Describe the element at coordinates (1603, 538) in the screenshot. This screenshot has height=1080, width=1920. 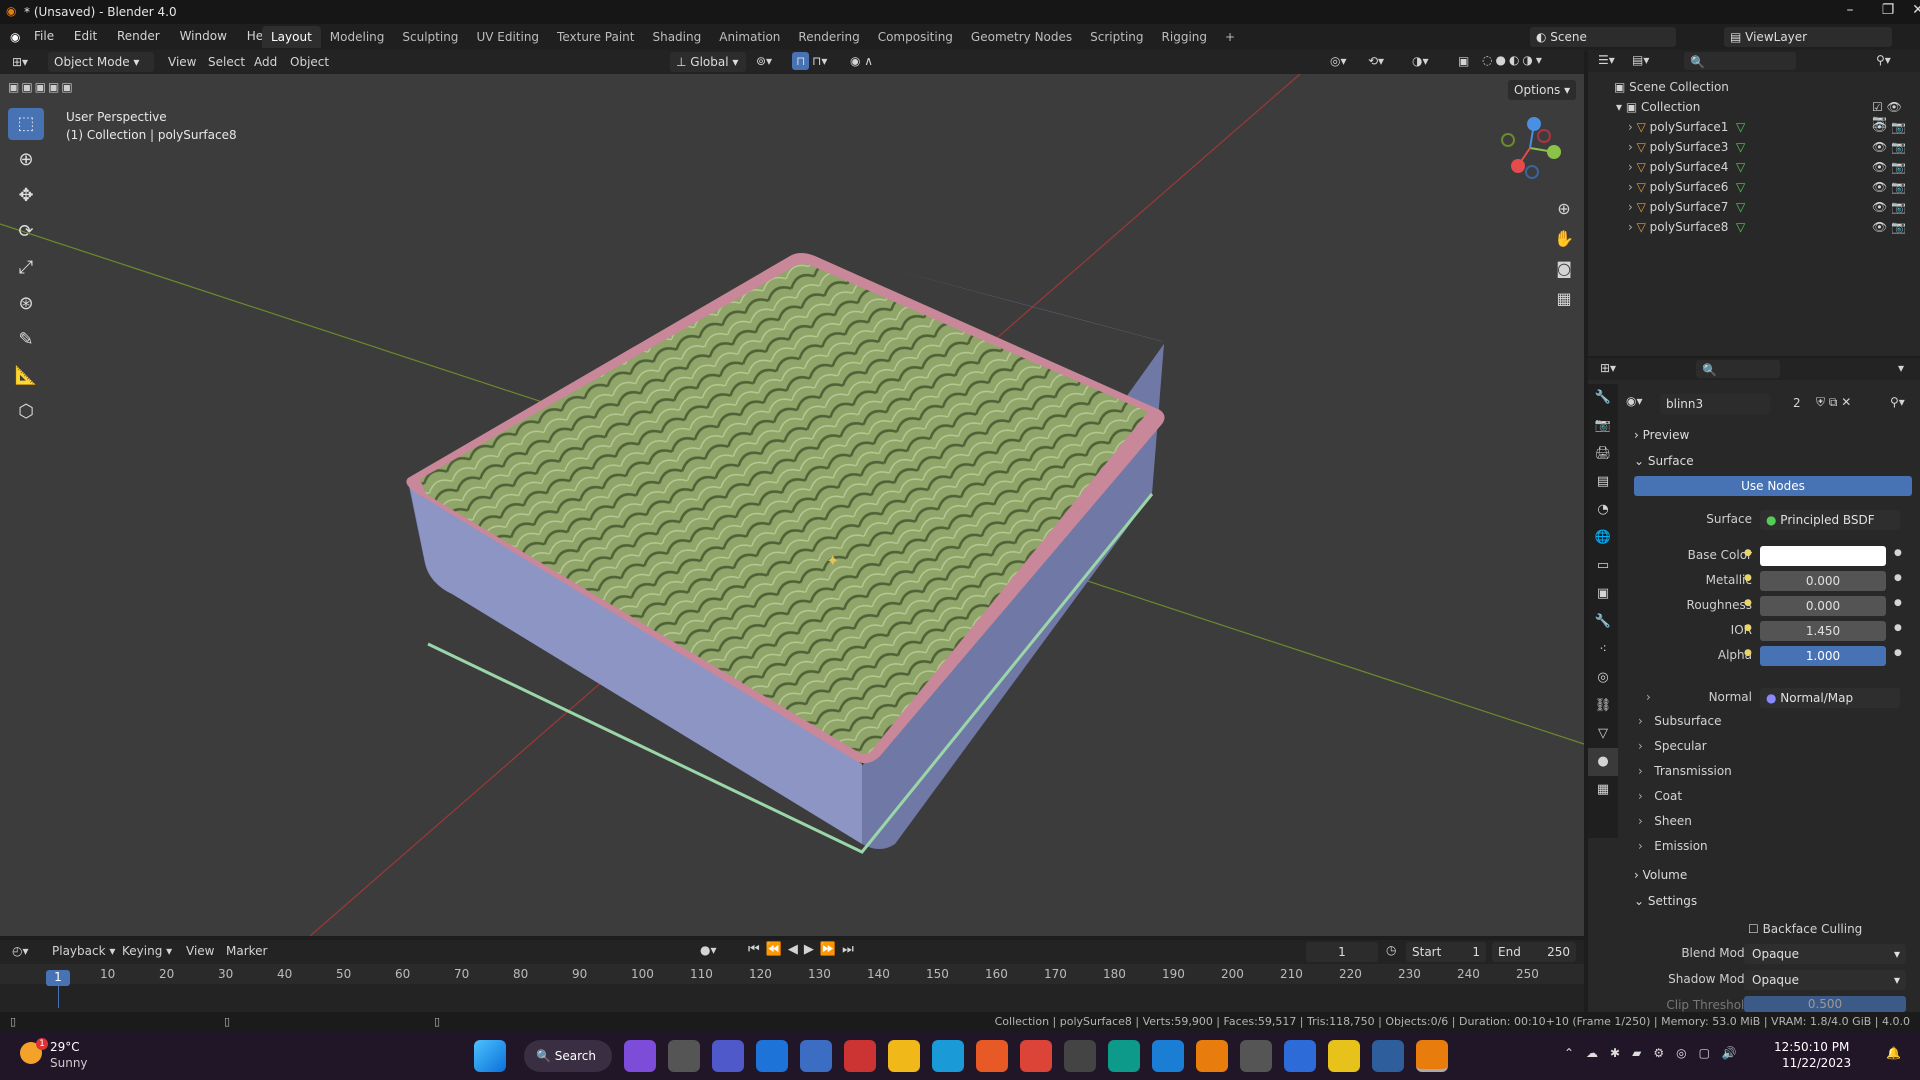
I see `world-tab-icon: 🌐` at that location.